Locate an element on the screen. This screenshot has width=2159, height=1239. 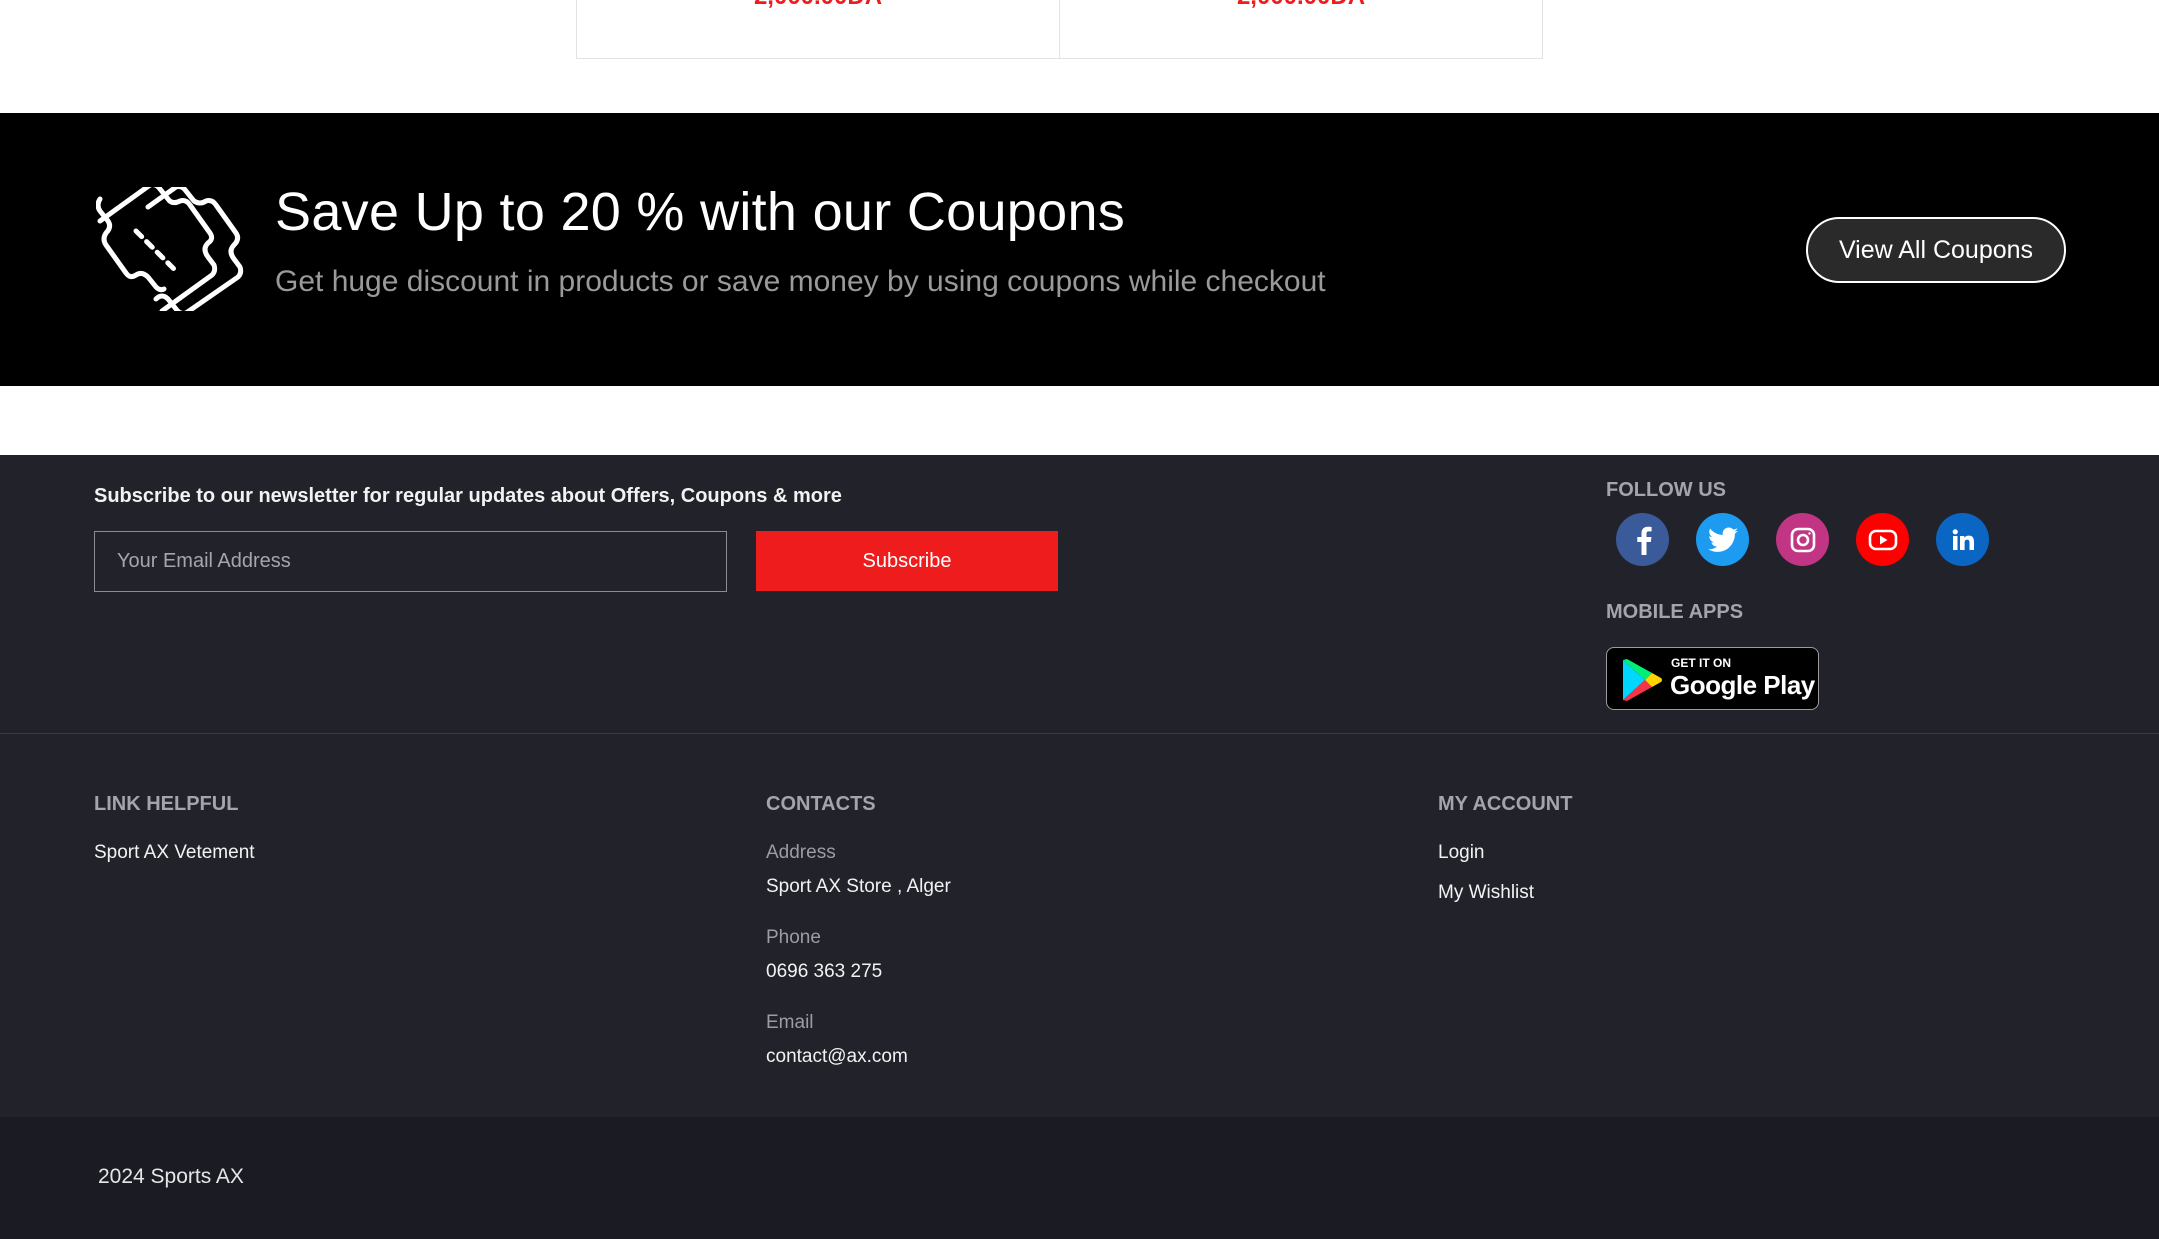
footer-divider is located at coordinates (1079, 733).